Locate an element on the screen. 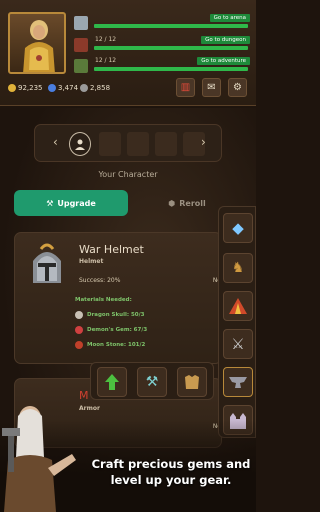  silver-coin-icon is located at coordinates (84, 88).